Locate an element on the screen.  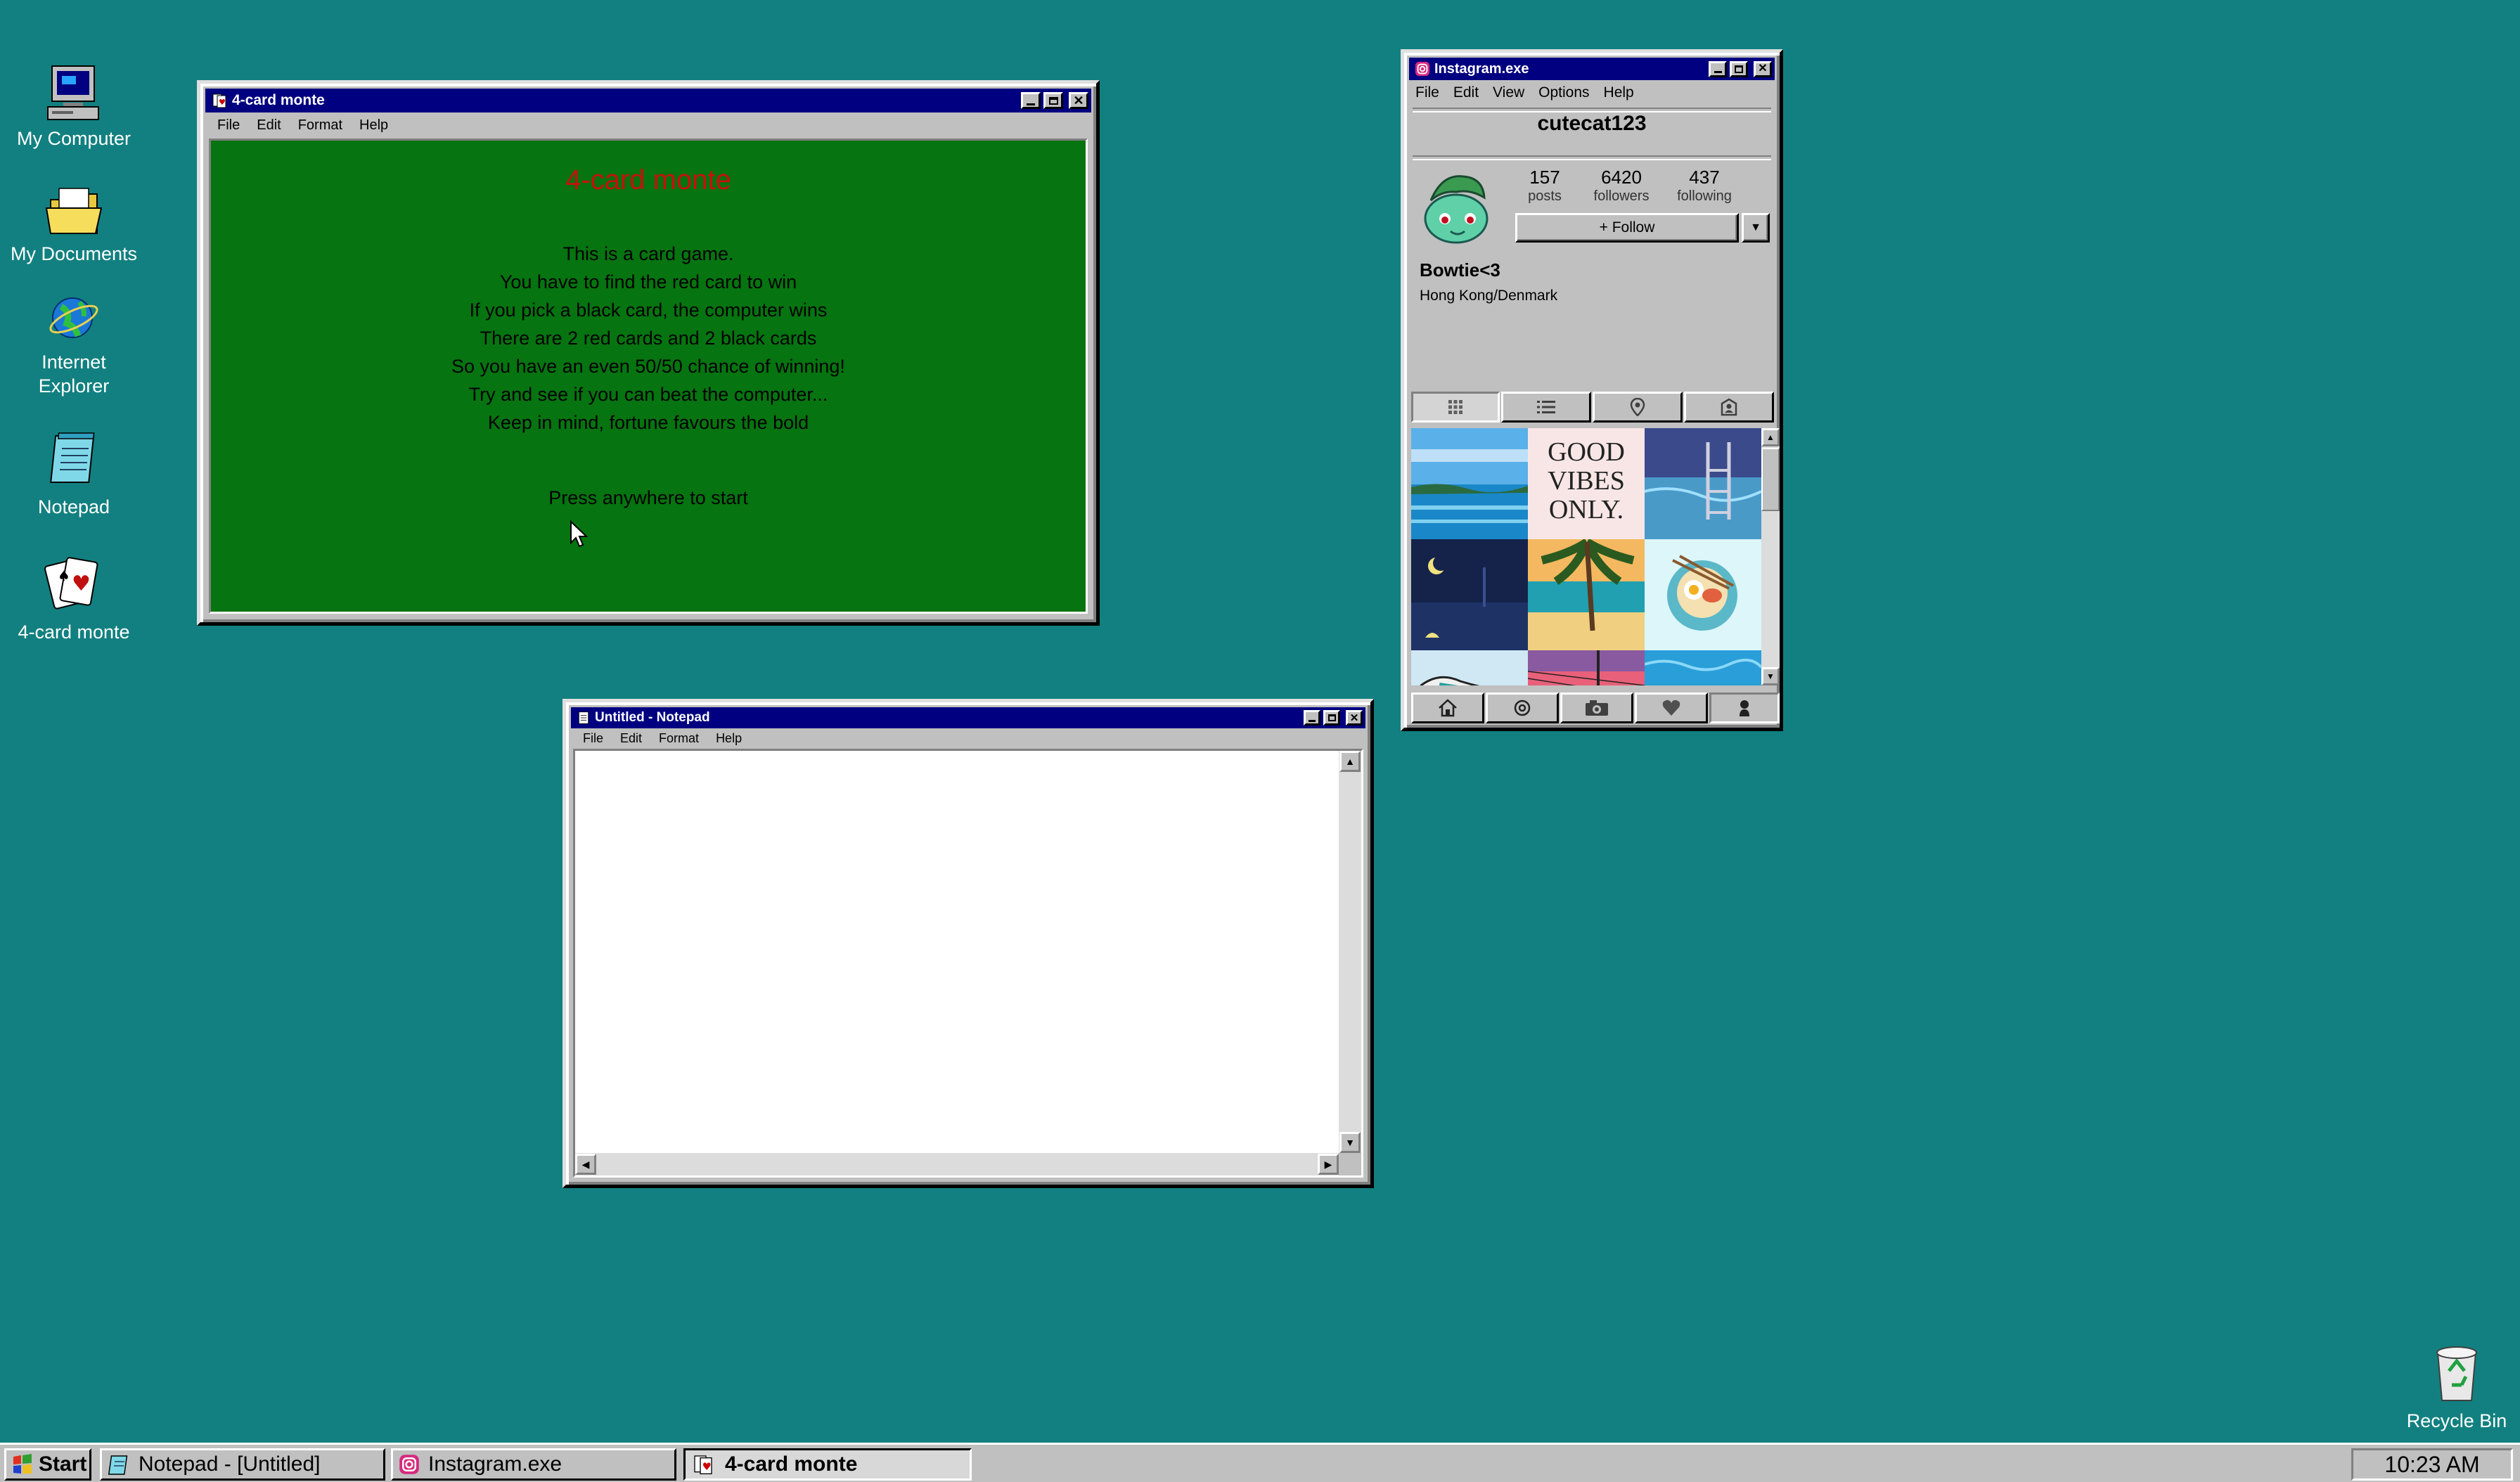
desktop-icon-my-documents: My Documents is located at coordinates (74, 225).